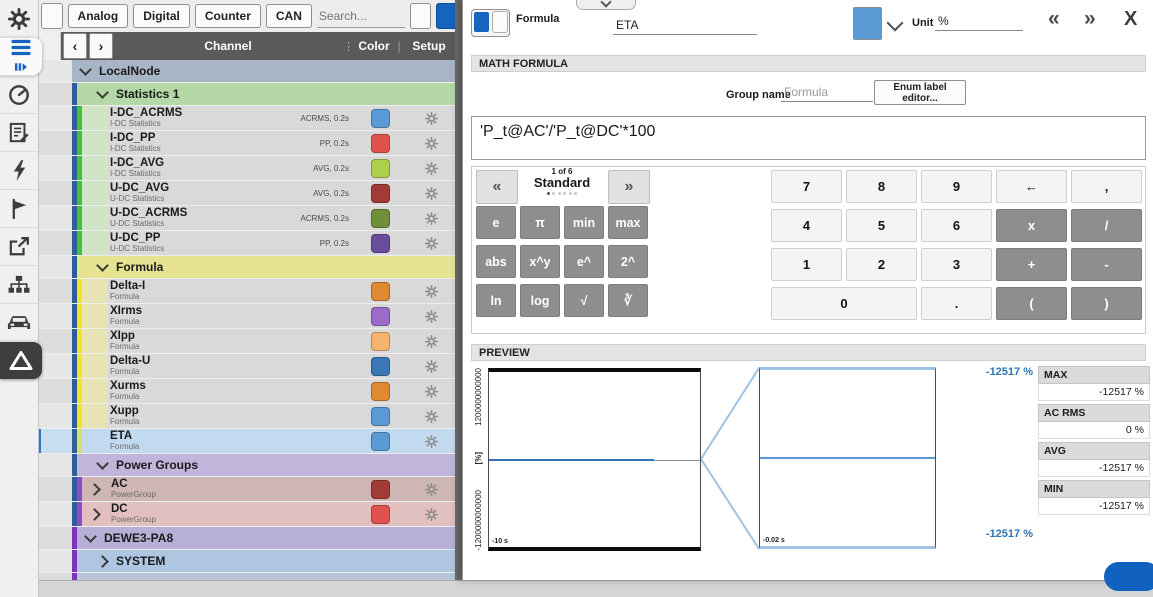 The width and height of the screenshot is (1153, 597). What do you see at coordinates (629, 187) in the screenshot?
I see `keyset-next-button: »` at bounding box center [629, 187].